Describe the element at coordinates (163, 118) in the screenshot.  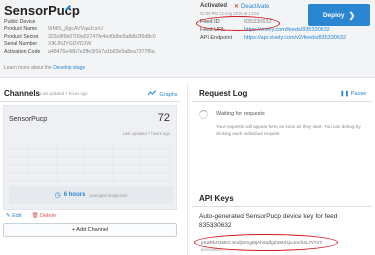
I see `channel-value: 72` at that location.